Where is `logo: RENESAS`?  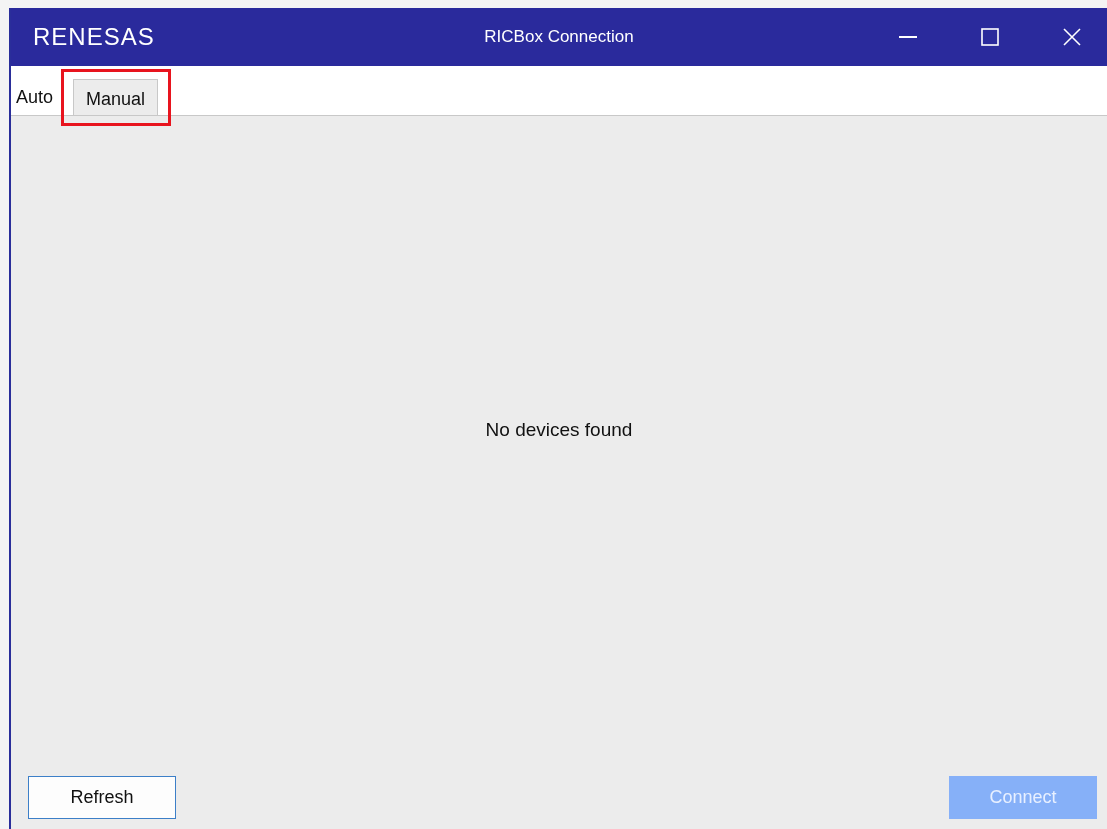 logo: RENESAS is located at coordinates (94, 37).